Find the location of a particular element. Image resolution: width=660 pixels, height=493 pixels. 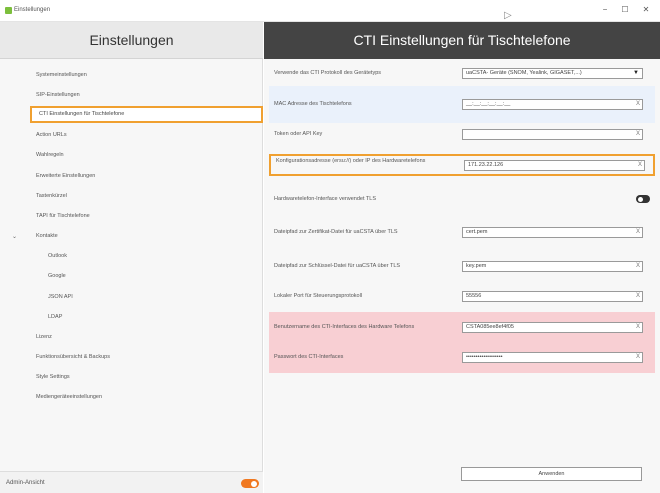

tls-toggle is located at coordinates (643, 199).